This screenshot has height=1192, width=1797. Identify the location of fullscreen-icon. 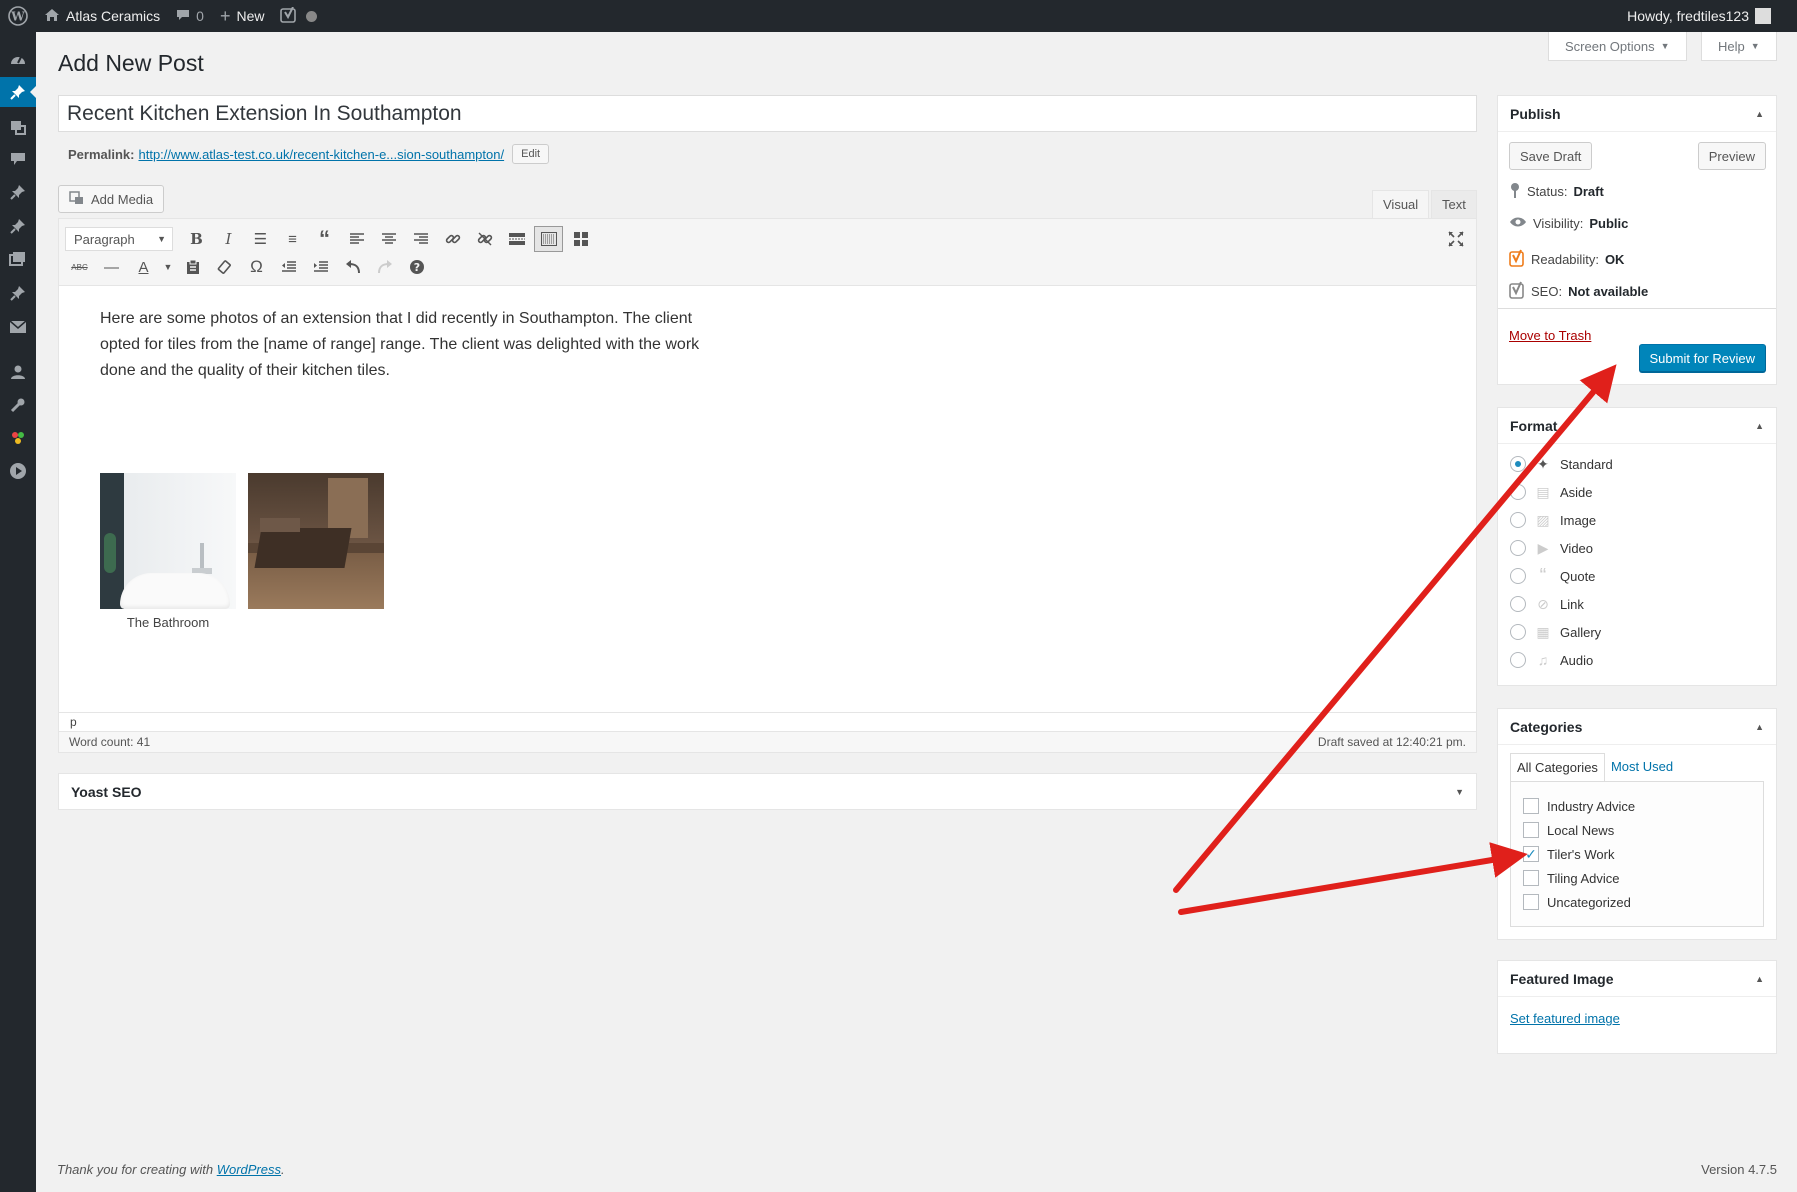
(1455, 239).